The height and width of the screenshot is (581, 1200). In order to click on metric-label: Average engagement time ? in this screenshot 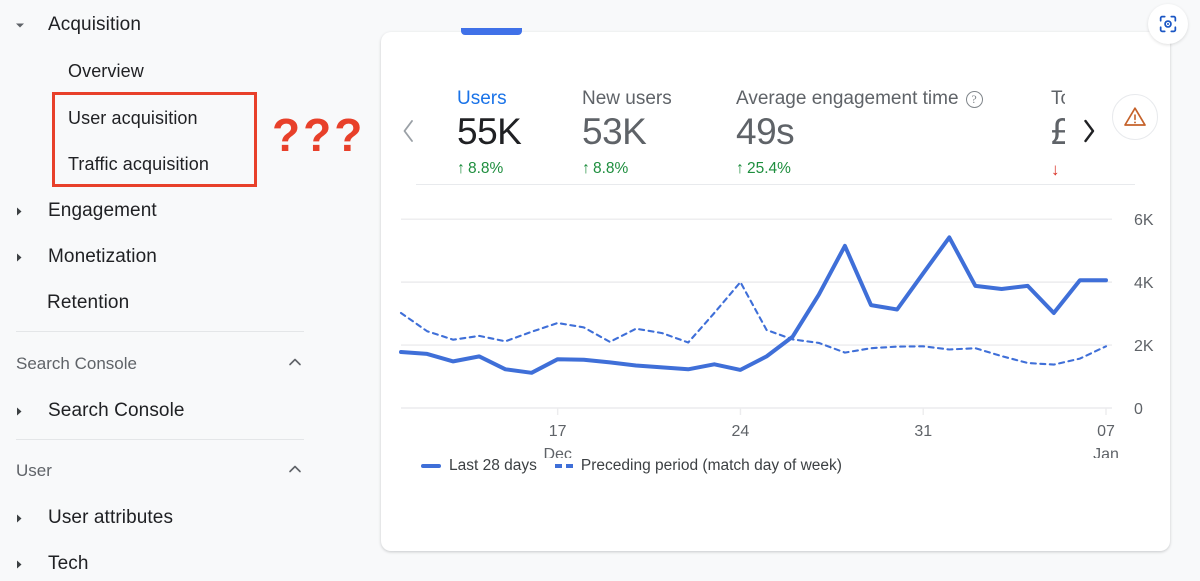, I will do `click(859, 99)`.